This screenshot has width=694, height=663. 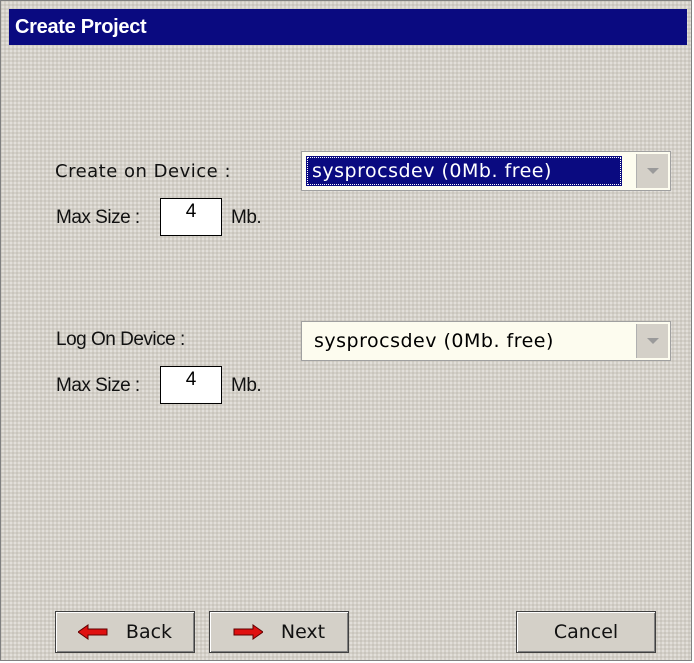 I want to click on log-on-device-label: Log On Device :, so click(x=120, y=339).